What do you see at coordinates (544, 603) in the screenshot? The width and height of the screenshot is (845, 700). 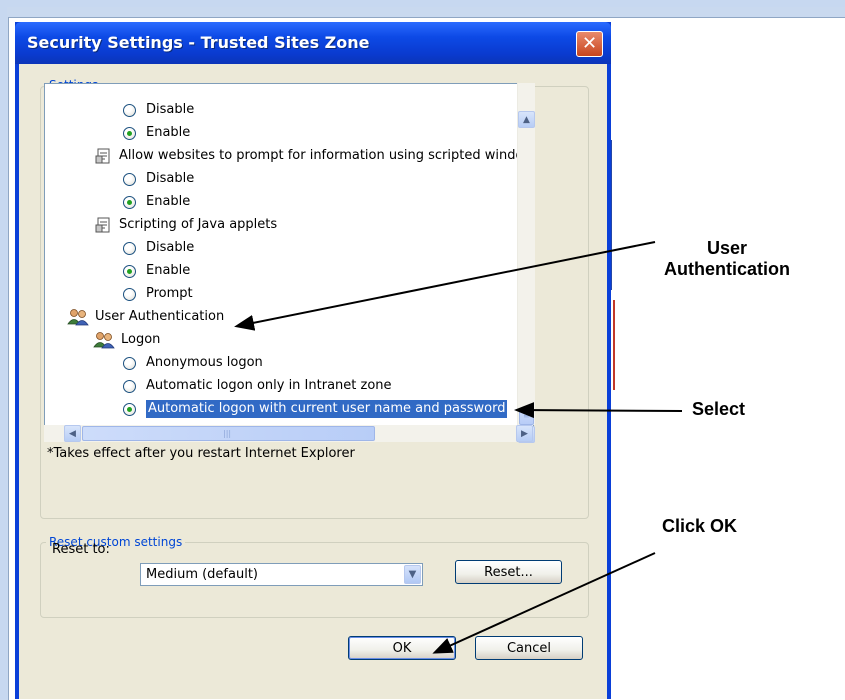 I see `arrow-to-ok-button` at bounding box center [544, 603].